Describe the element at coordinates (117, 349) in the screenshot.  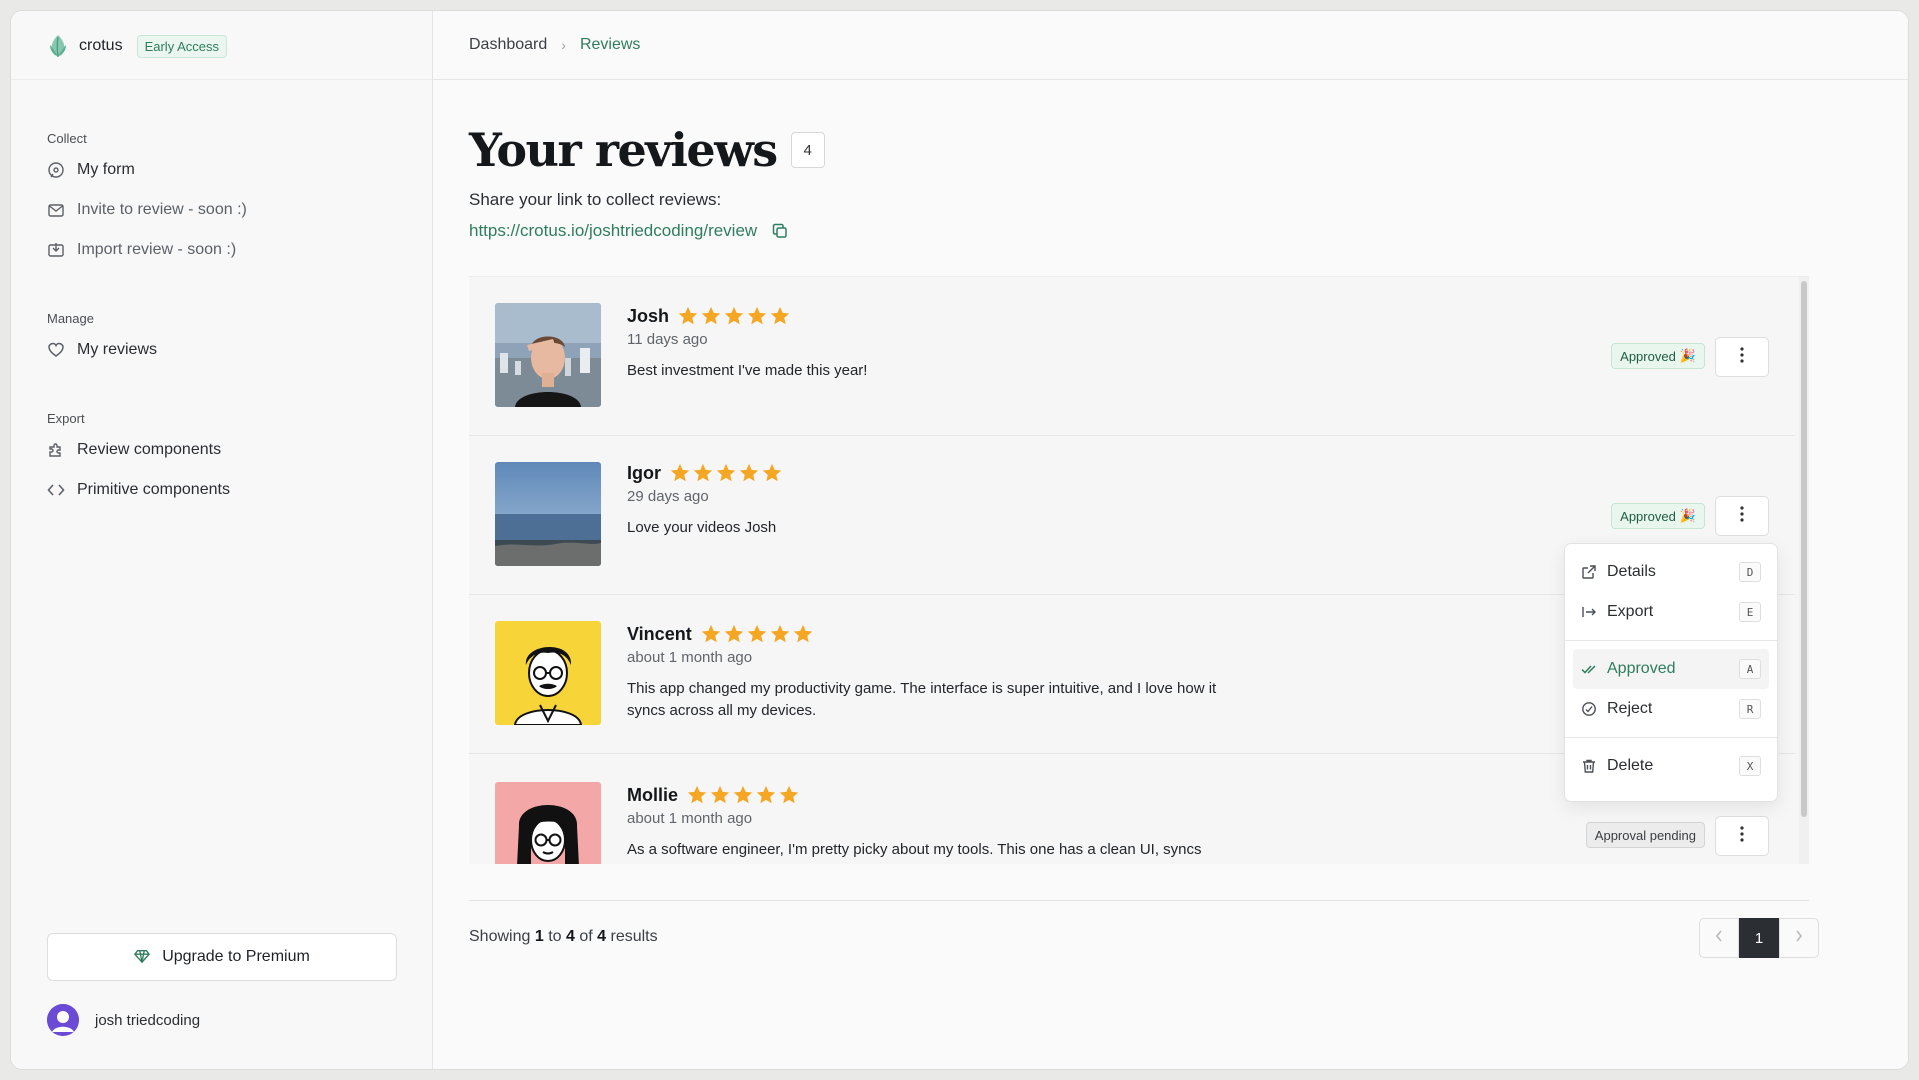
I see `sidebar-item-label: My reviews` at that location.